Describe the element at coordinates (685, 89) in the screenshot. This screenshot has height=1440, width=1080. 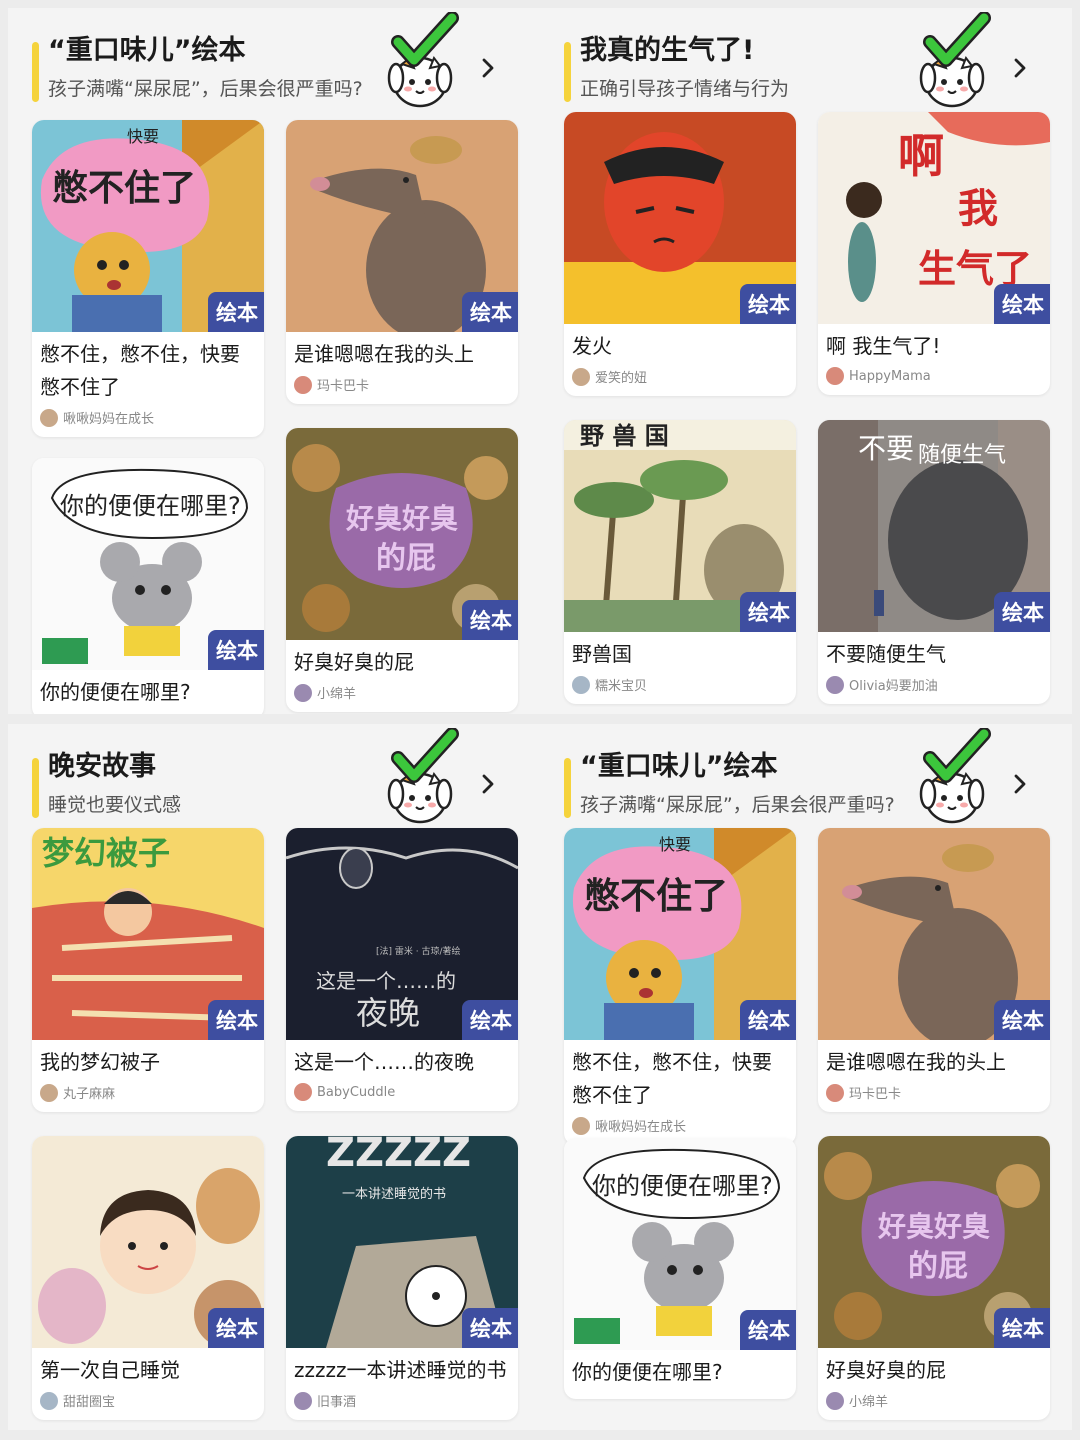
I see `collection-subtitle: 正确引导孩子情绪与行为` at that location.